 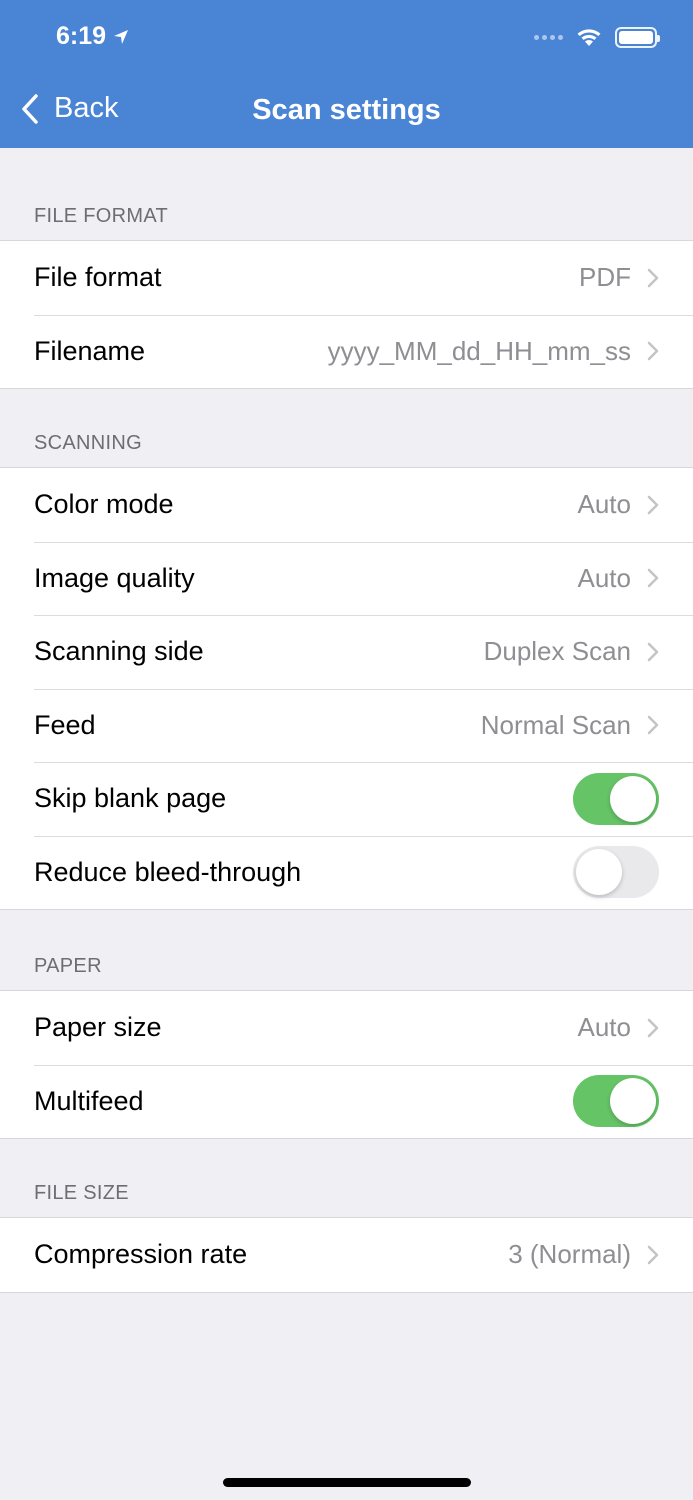 What do you see at coordinates (589, 37) in the screenshot?
I see `wifi-icon` at bounding box center [589, 37].